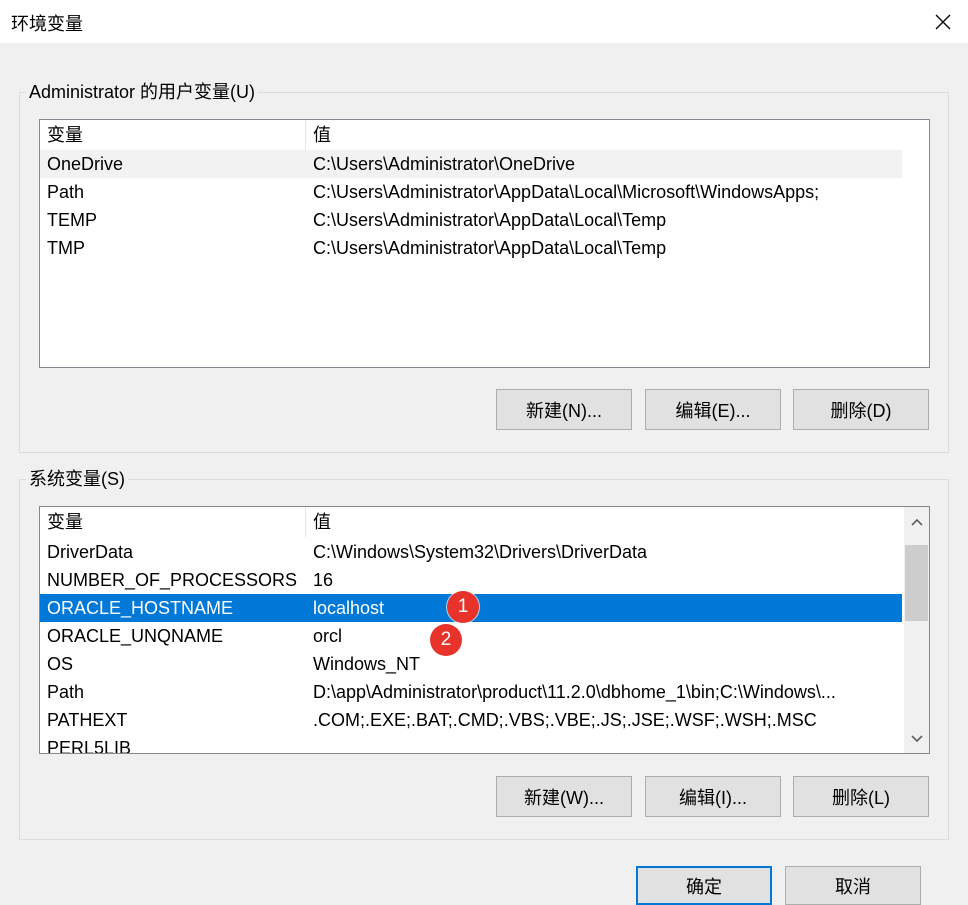  What do you see at coordinates (135, 636) in the screenshot?
I see `var-name: ORACLE_UNQNAME` at bounding box center [135, 636].